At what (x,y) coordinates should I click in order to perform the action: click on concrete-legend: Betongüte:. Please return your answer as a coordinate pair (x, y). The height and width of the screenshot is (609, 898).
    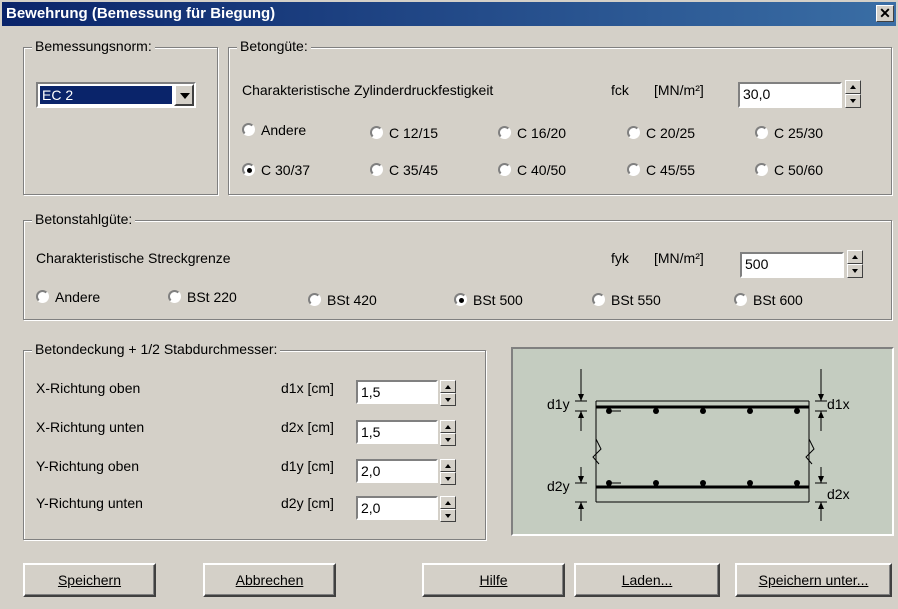
    Looking at the image, I should click on (274, 46).